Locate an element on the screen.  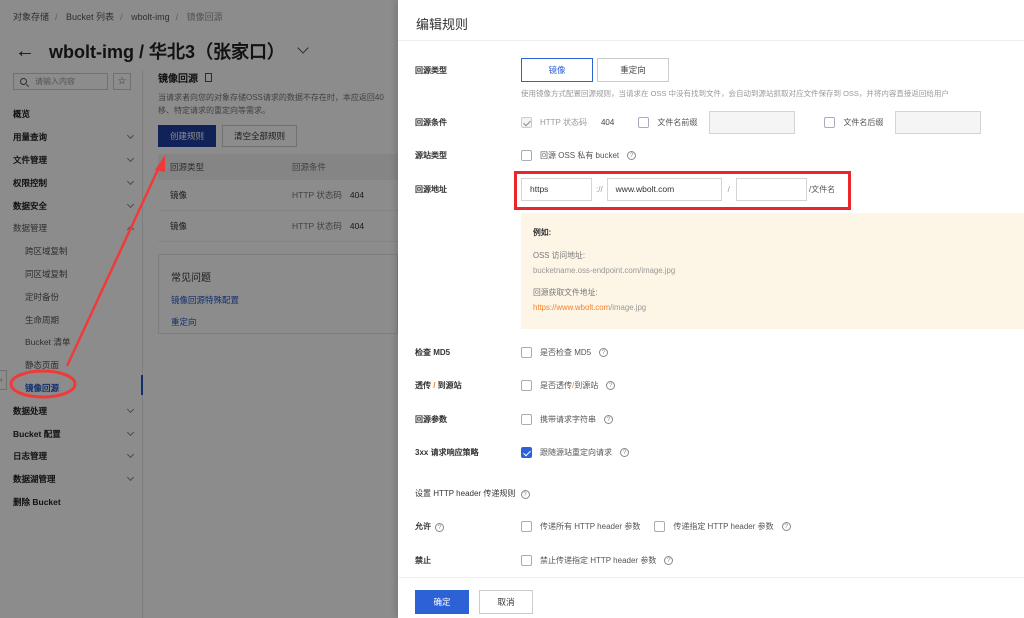
rules-table: 回源类型 回源条件 镜像 HTTP 状态码 404 镜像 HTTP 状态码 404 is located at coordinates (278, 198).